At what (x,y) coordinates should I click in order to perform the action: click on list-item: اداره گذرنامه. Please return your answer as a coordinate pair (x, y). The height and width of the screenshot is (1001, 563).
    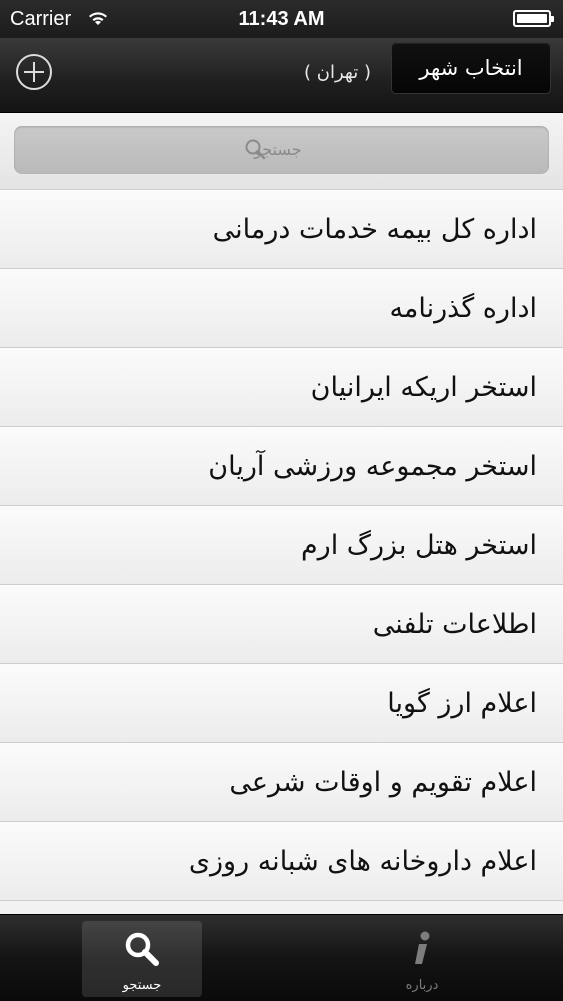
    Looking at the image, I should click on (281, 308).